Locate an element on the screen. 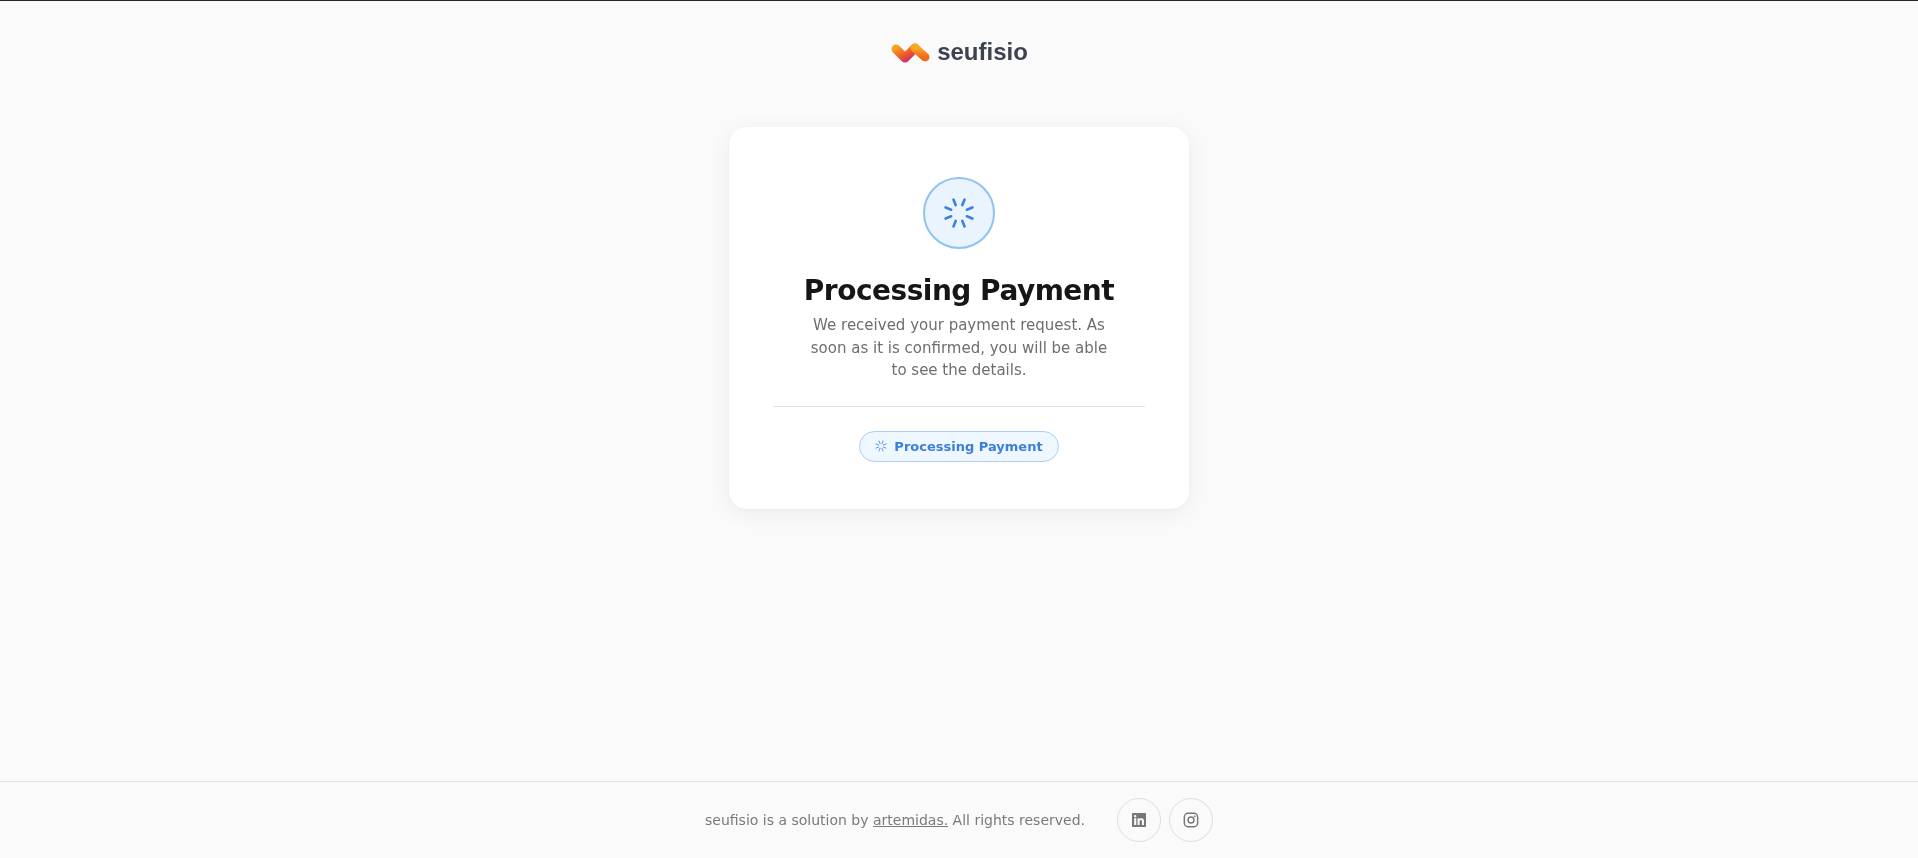 The image size is (1918, 858). card-title: Processing Payment is located at coordinates (959, 291).